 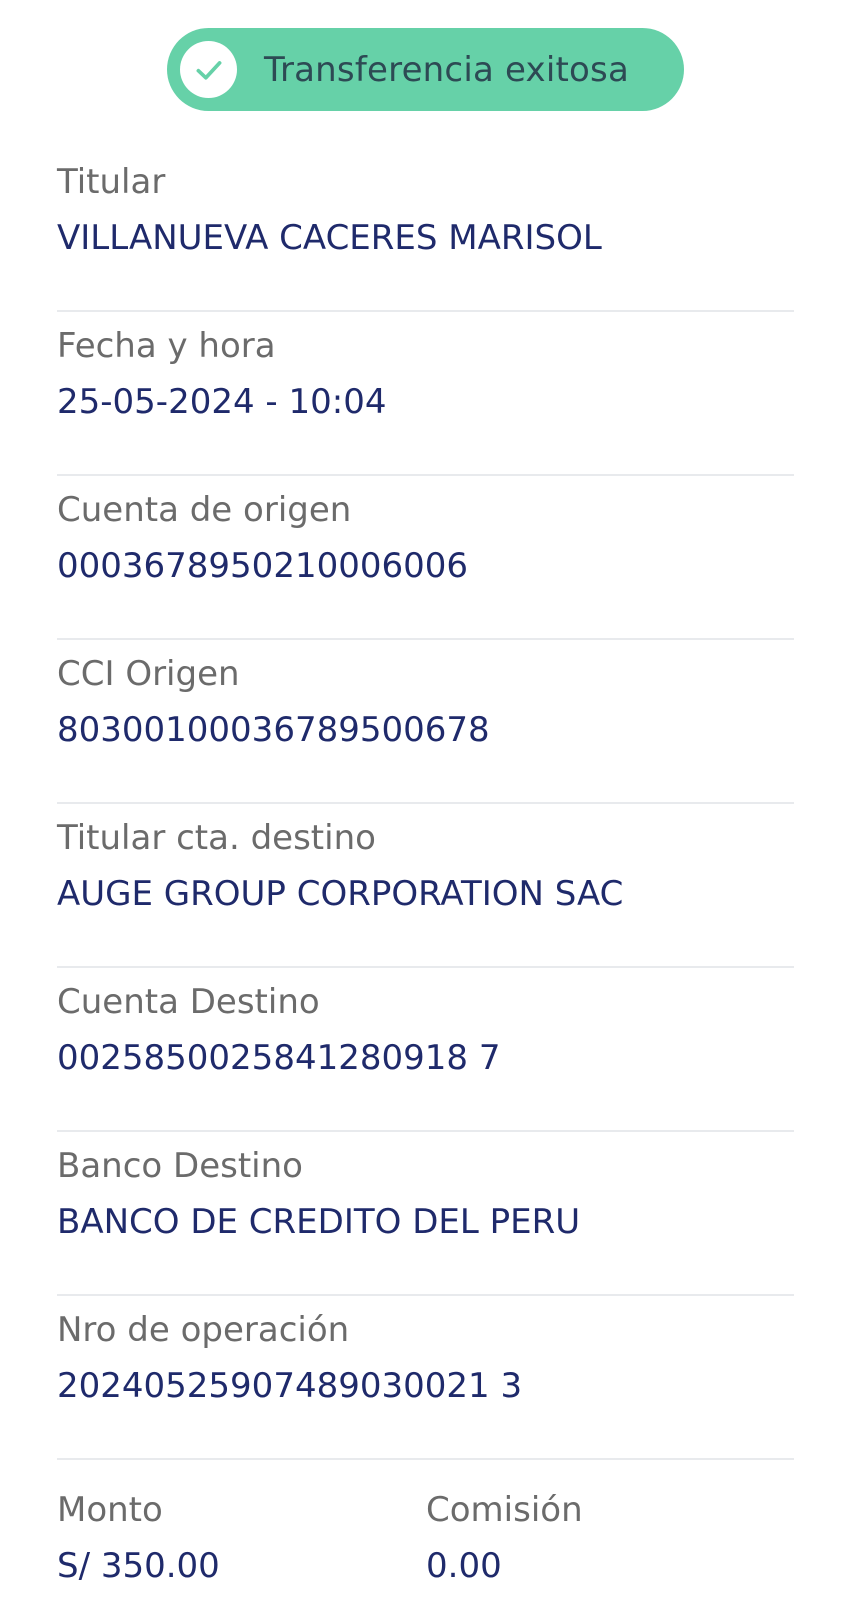 I want to click on detail-row-titular: Titular VILLANUEVA CACERES MARISOL, so click(x=425, y=230).